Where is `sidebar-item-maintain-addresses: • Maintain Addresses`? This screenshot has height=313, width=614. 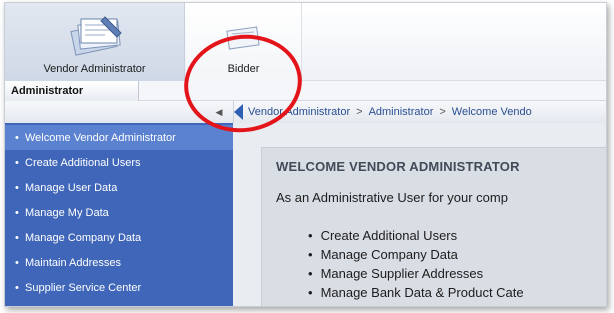
sidebar-item-maintain-addresses: • Maintain Addresses is located at coordinates (119, 262).